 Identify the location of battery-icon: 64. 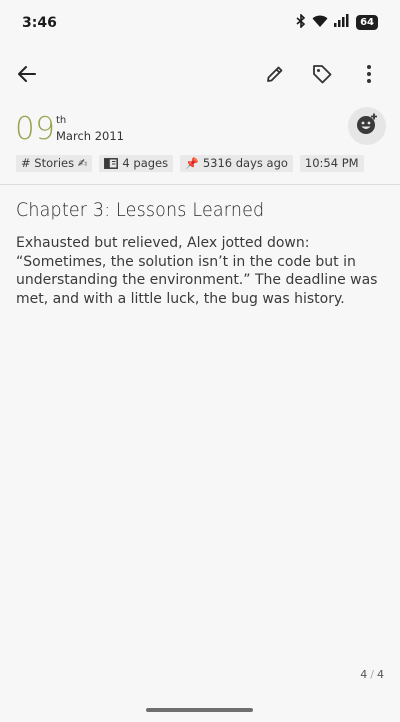
(367, 22).